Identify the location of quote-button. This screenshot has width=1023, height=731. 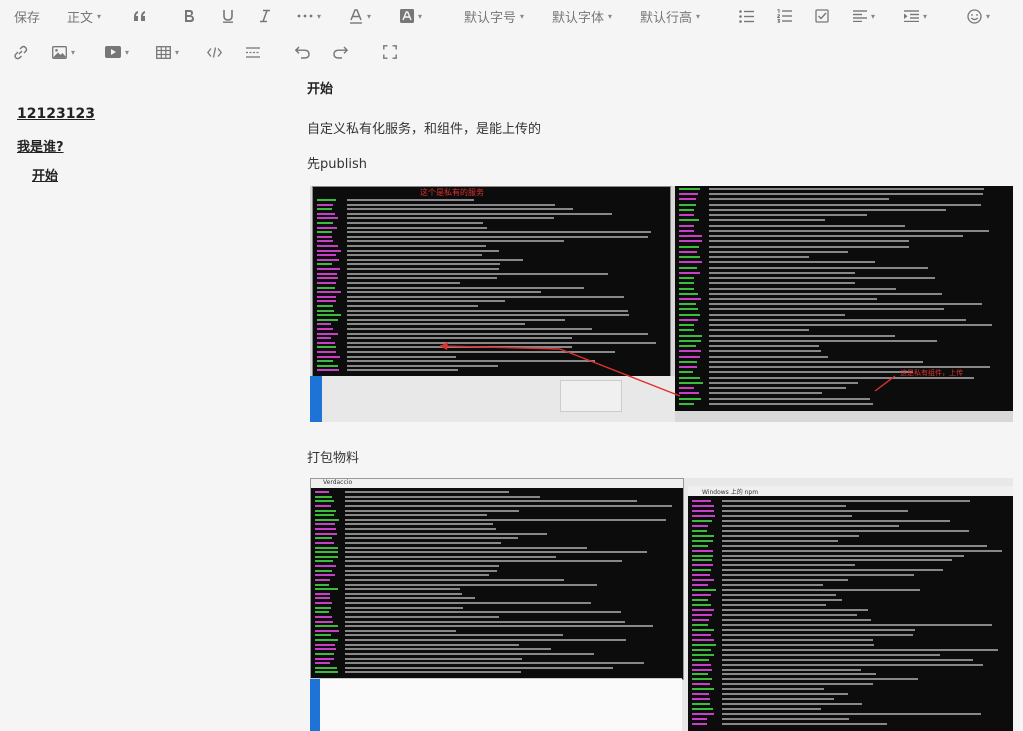
(140, 16).